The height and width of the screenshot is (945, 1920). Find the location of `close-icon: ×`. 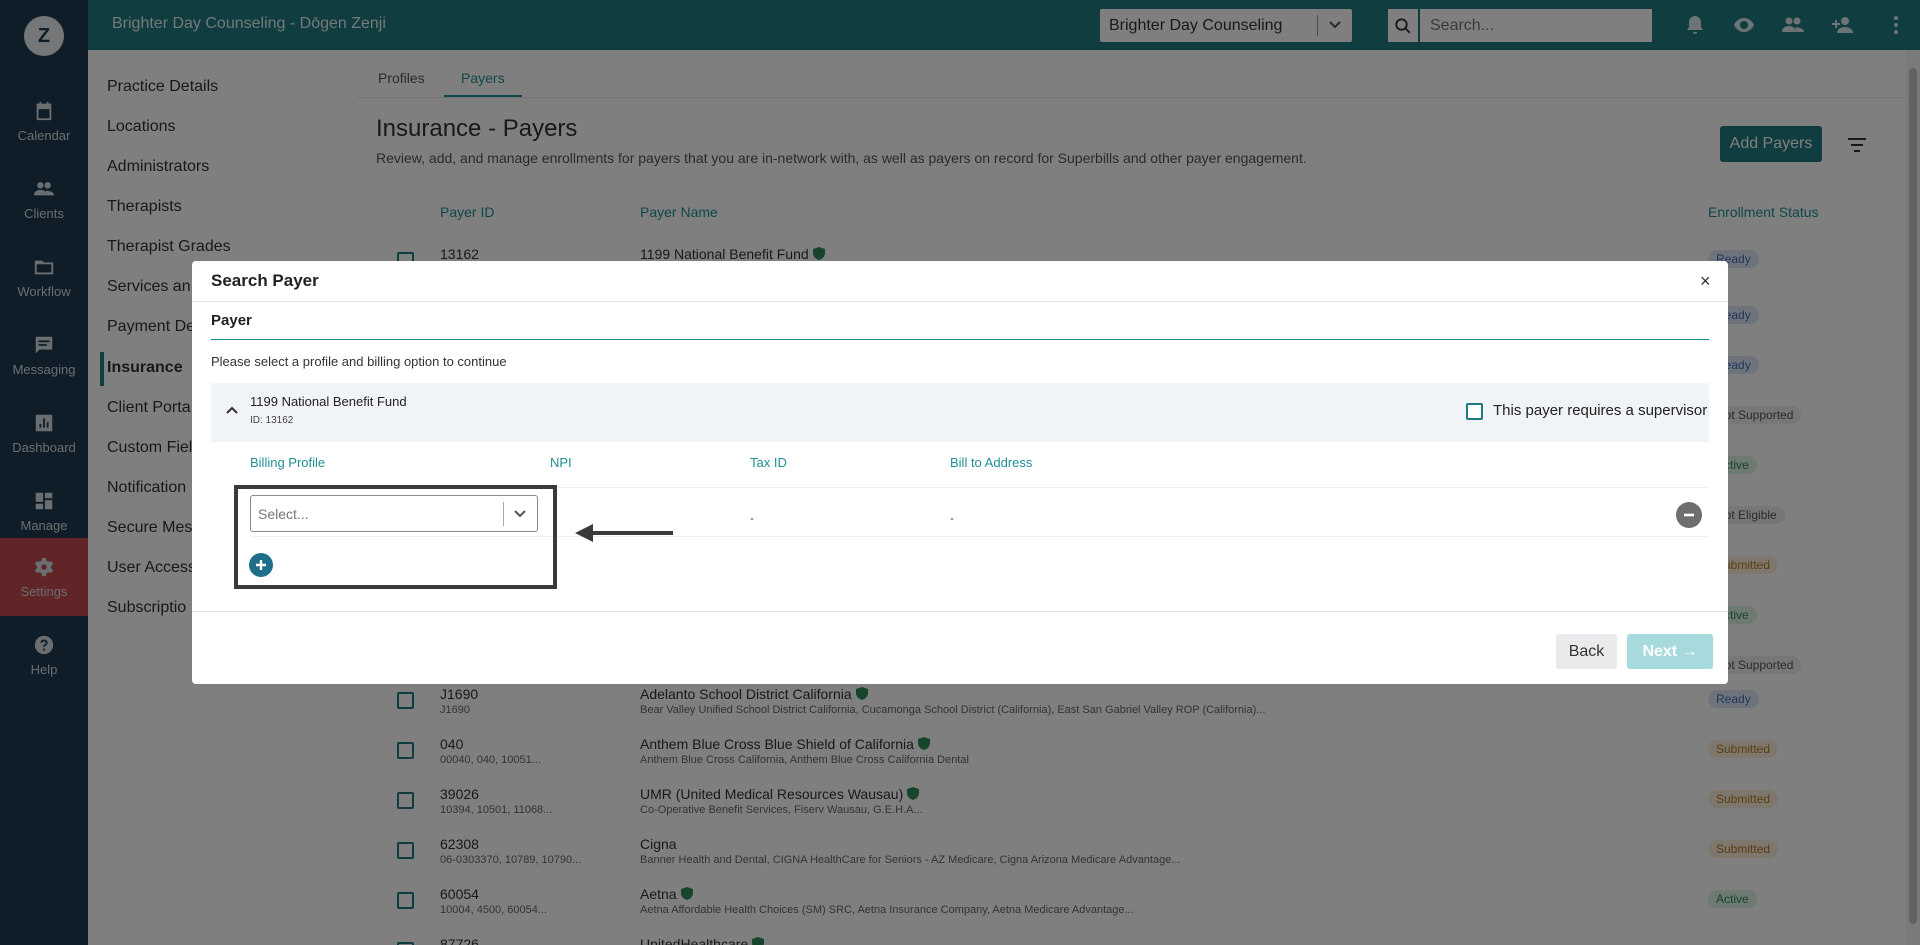

close-icon: × is located at coordinates (1705, 281).